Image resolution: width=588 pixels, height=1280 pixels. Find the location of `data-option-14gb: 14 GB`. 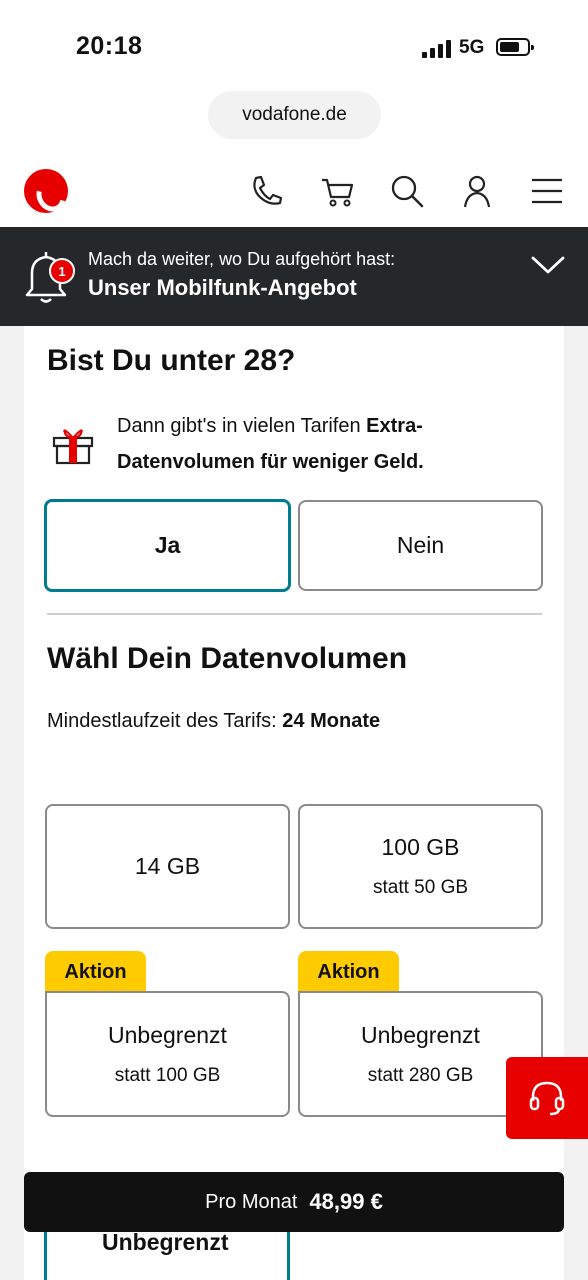

data-option-14gb: 14 GB is located at coordinates (167, 866).